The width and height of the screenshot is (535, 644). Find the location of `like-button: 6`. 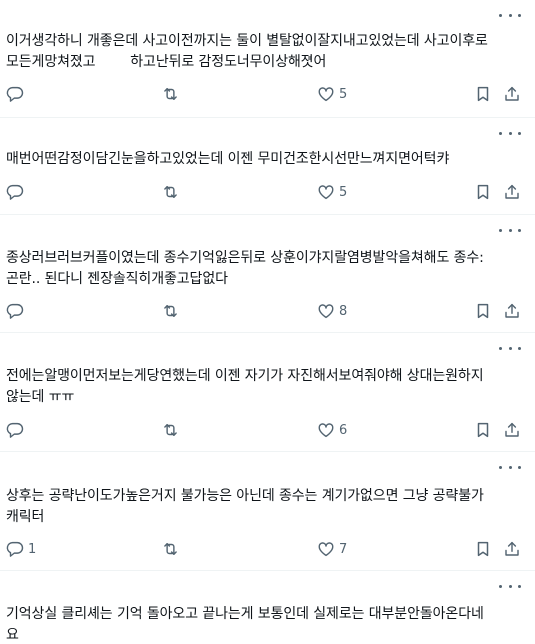

like-button: 6 is located at coordinates (332, 430).